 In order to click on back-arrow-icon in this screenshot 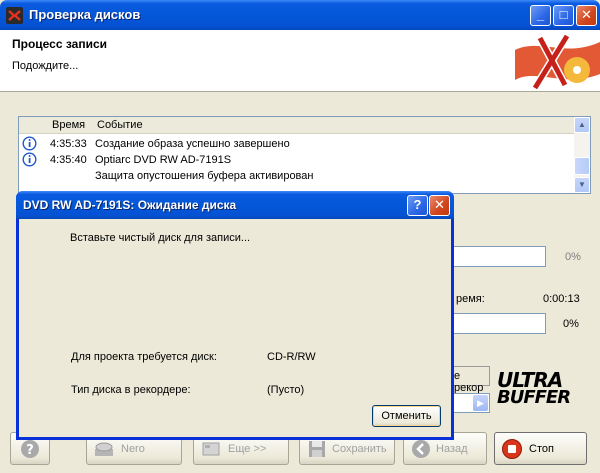, I will do `click(421, 449)`.